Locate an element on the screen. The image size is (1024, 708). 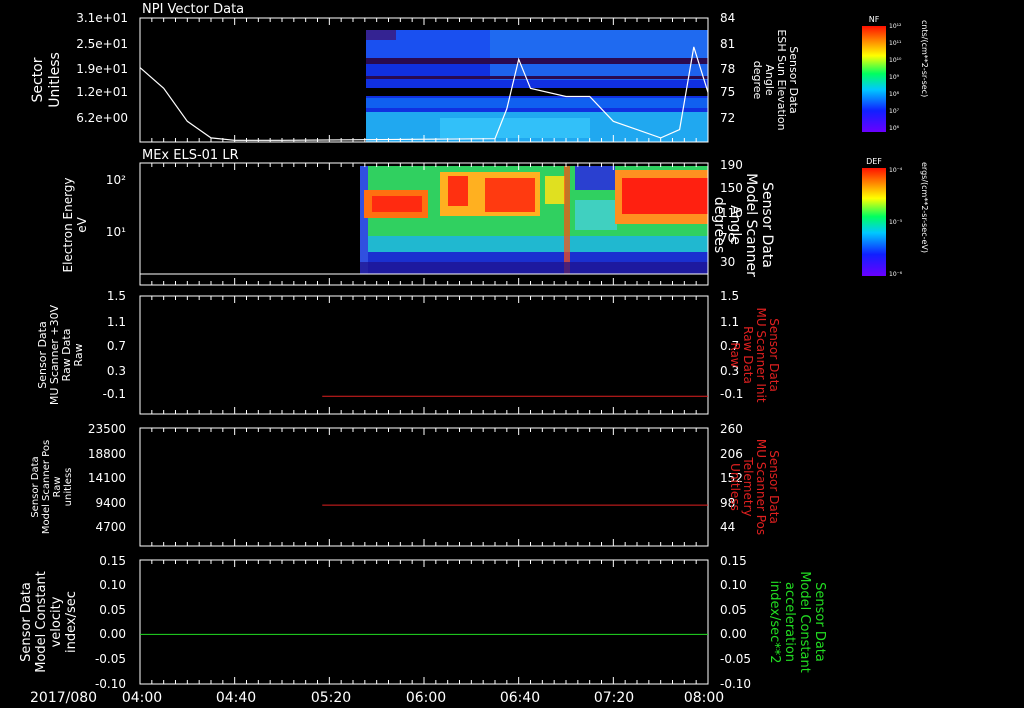
colorbar-nf-tick: 10¹² is located at coordinates (895, 26).